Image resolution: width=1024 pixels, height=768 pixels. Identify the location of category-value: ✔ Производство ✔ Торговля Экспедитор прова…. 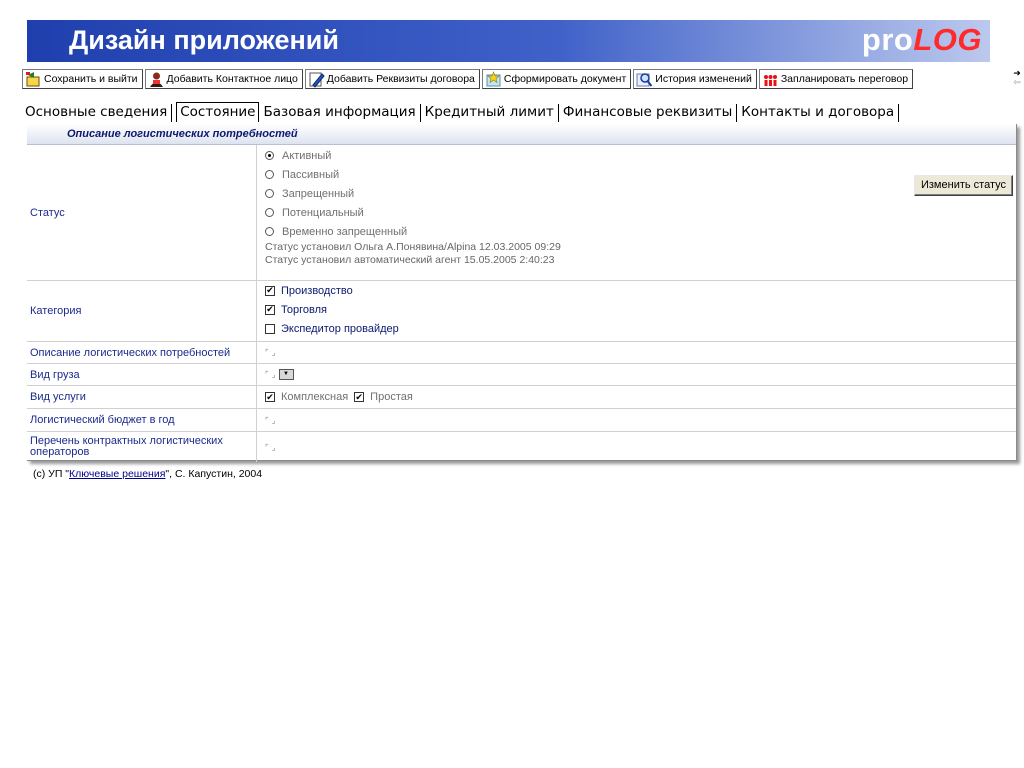
(636, 311).